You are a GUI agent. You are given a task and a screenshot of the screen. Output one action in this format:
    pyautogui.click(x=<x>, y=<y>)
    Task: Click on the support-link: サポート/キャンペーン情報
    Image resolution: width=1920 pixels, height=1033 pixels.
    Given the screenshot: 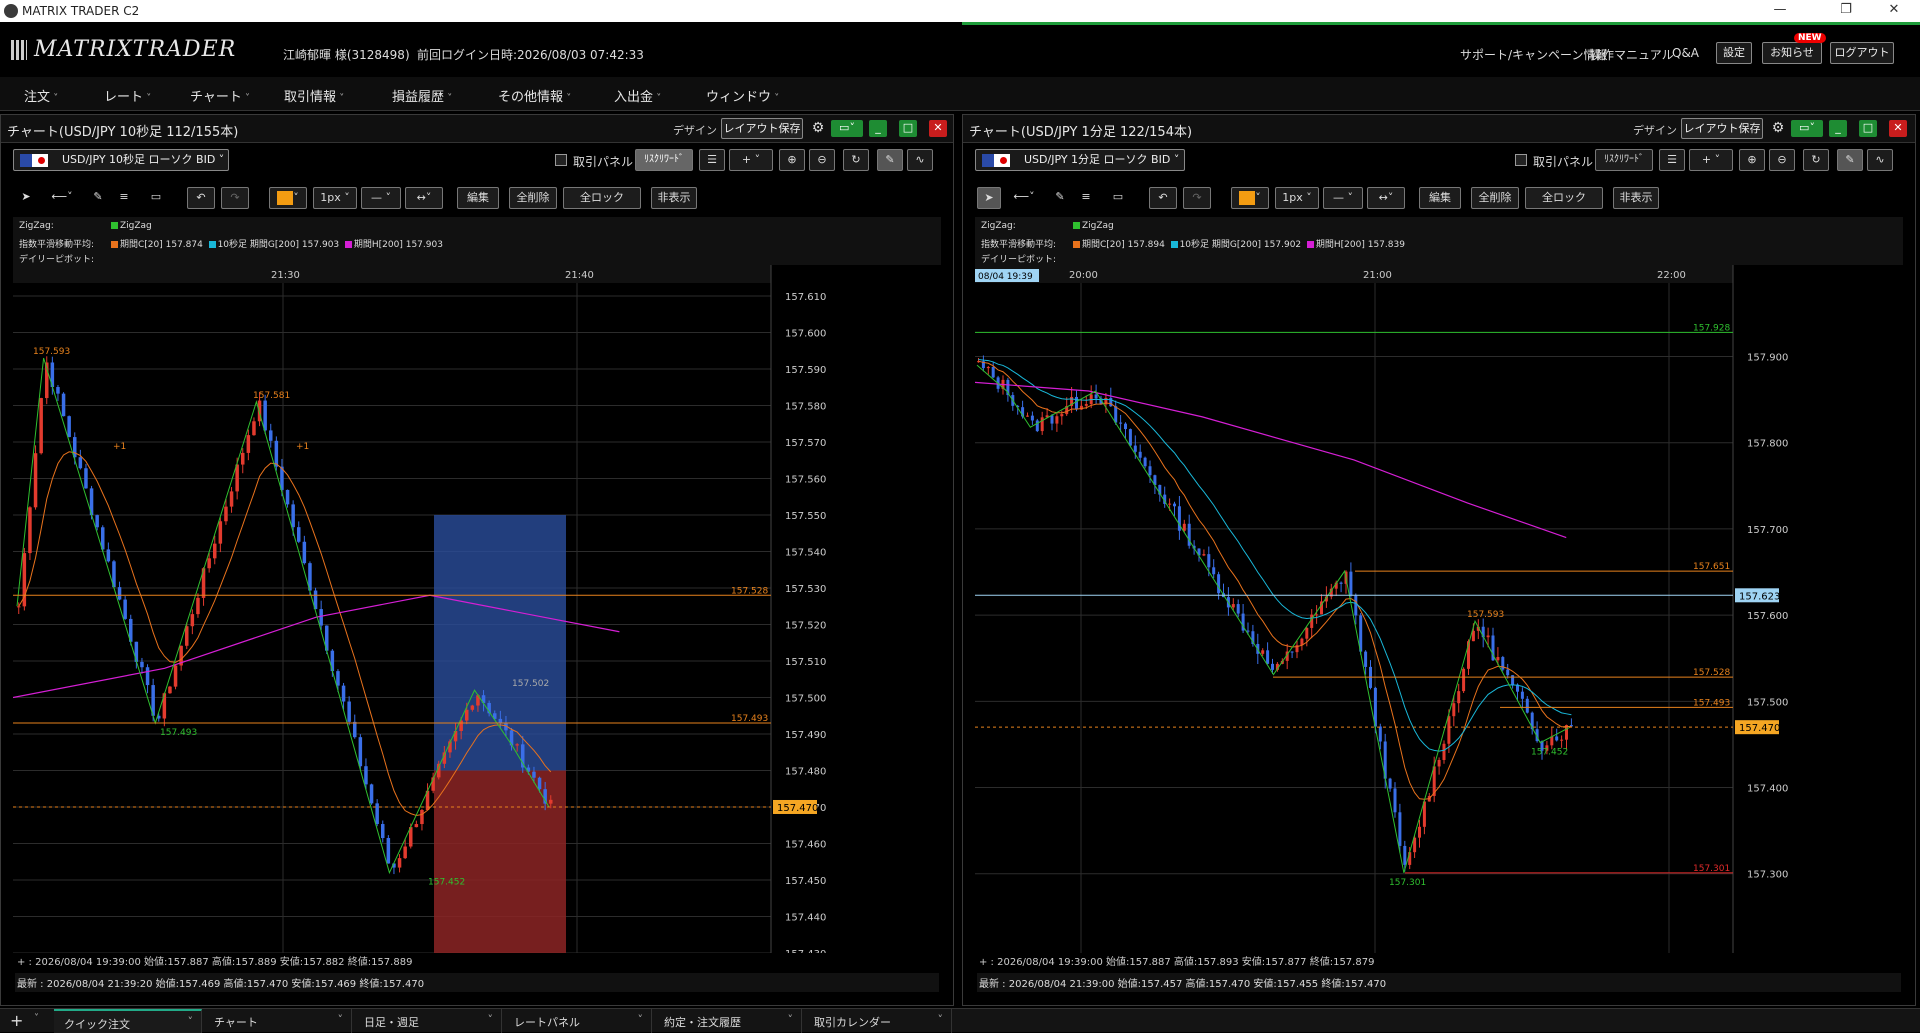 What is the action you would take?
    pyautogui.click(x=1533, y=54)
    